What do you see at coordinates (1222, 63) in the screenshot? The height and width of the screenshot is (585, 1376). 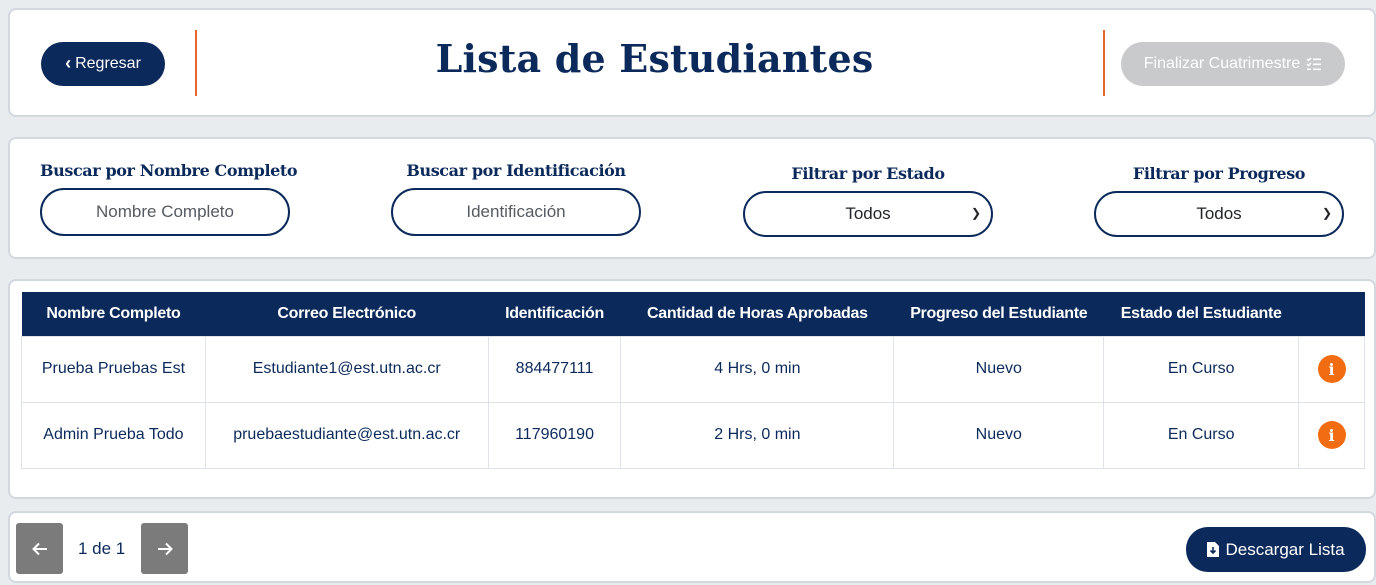 I see `finalize-term-label: Finalizar Cuatrimestre` at bounding box center [1222, 63].